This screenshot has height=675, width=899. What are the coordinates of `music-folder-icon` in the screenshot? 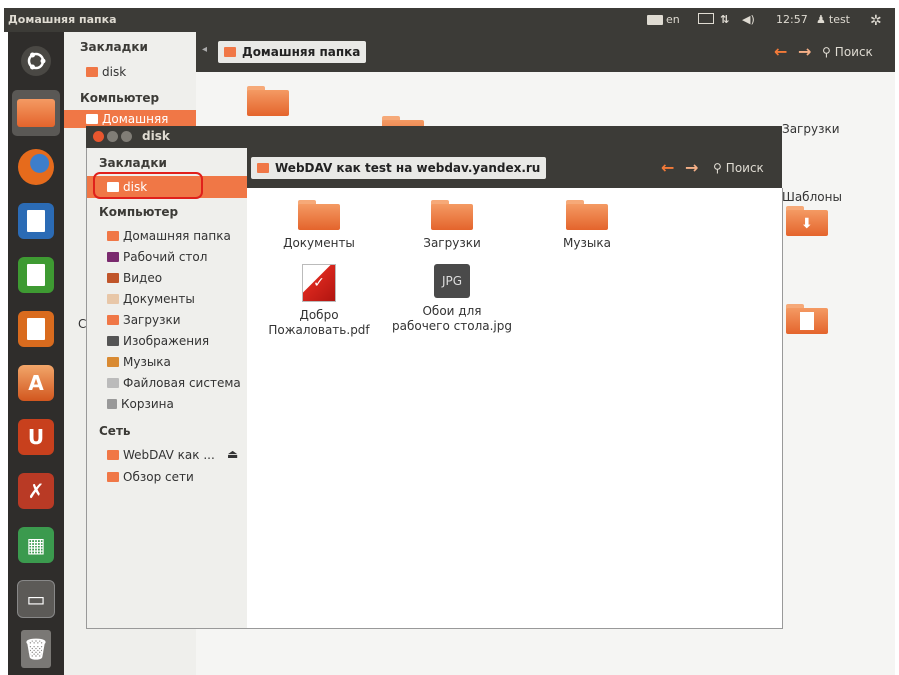 It's located at (113, 362).